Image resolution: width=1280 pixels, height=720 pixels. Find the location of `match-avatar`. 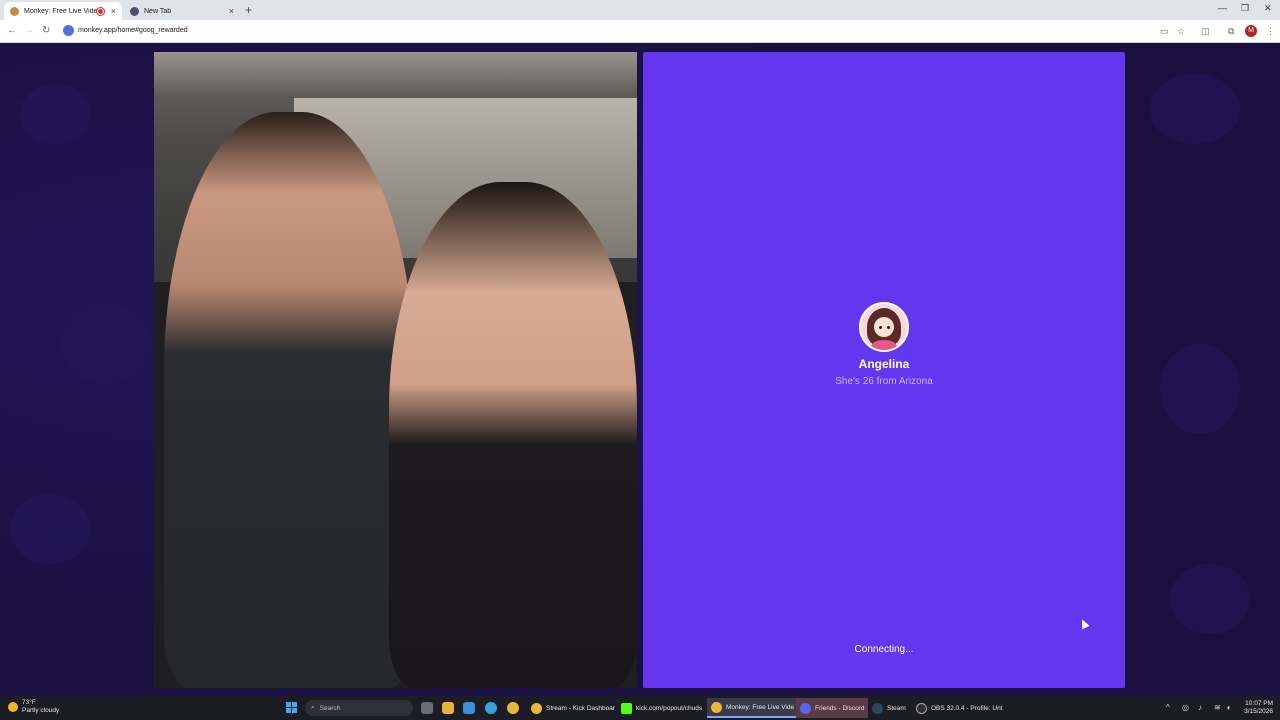

match-avatar is located at coordinates (884, 327).